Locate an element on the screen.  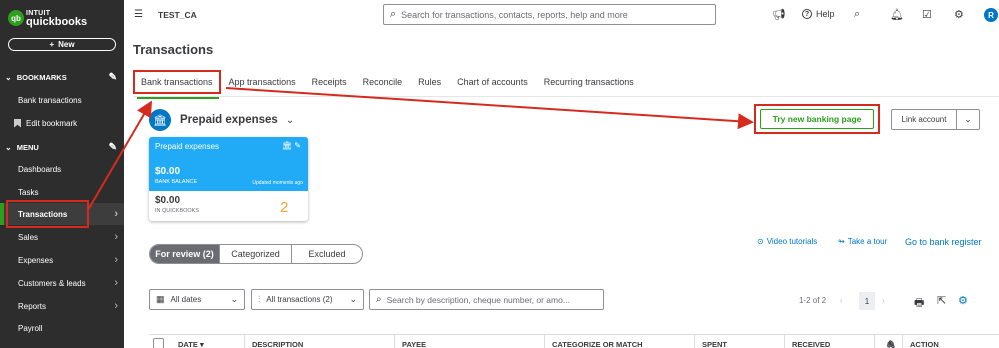
tab-bank-transactions: Bank transactions is located at coordinates (177, 84).